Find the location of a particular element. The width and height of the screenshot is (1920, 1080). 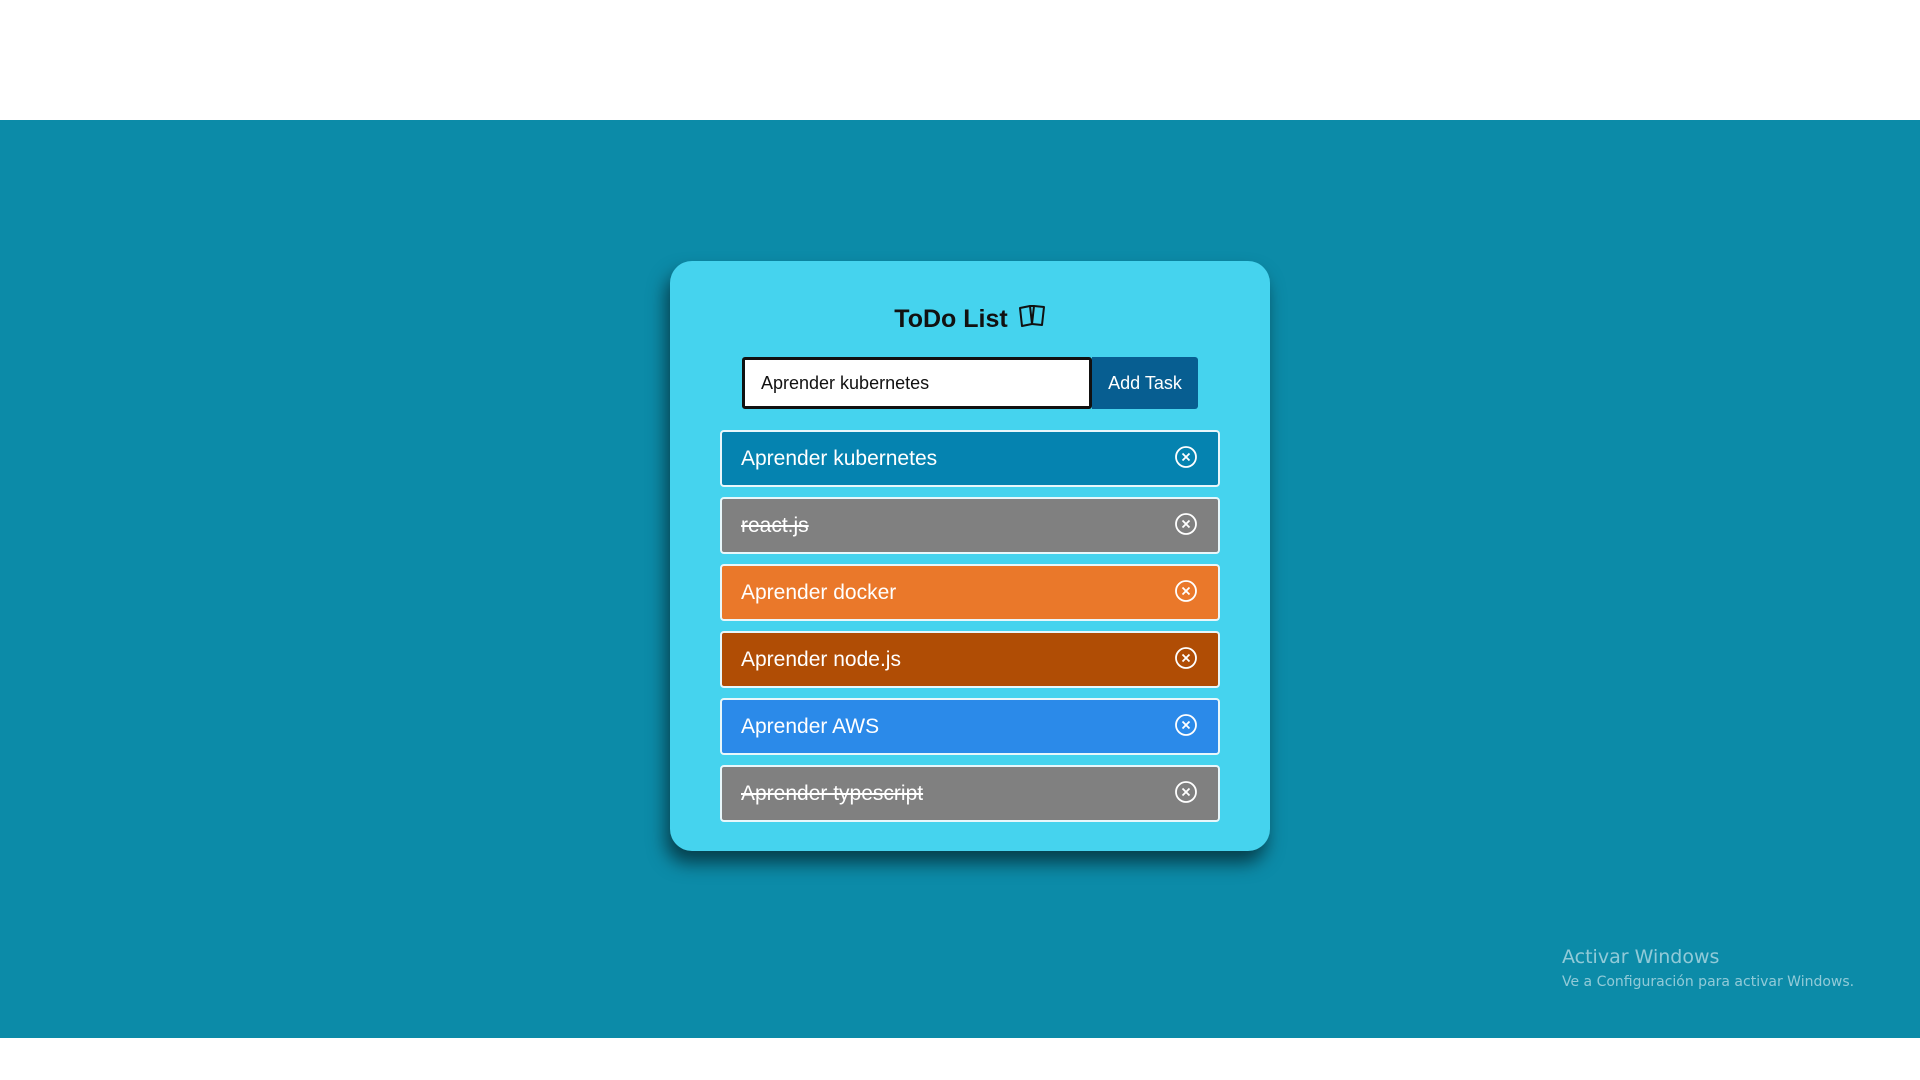

task-text: Aprender kubernetes is located at coordinates (839, 458).